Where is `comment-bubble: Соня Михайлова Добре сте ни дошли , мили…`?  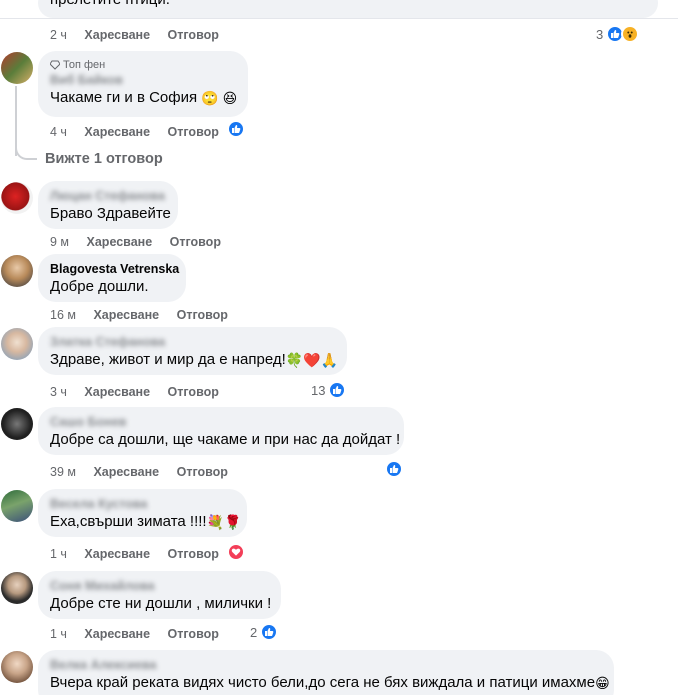 comment-bubble: Соня Михайлова Добре сте ни дошли , мили… is located at coordinates (159, 595).